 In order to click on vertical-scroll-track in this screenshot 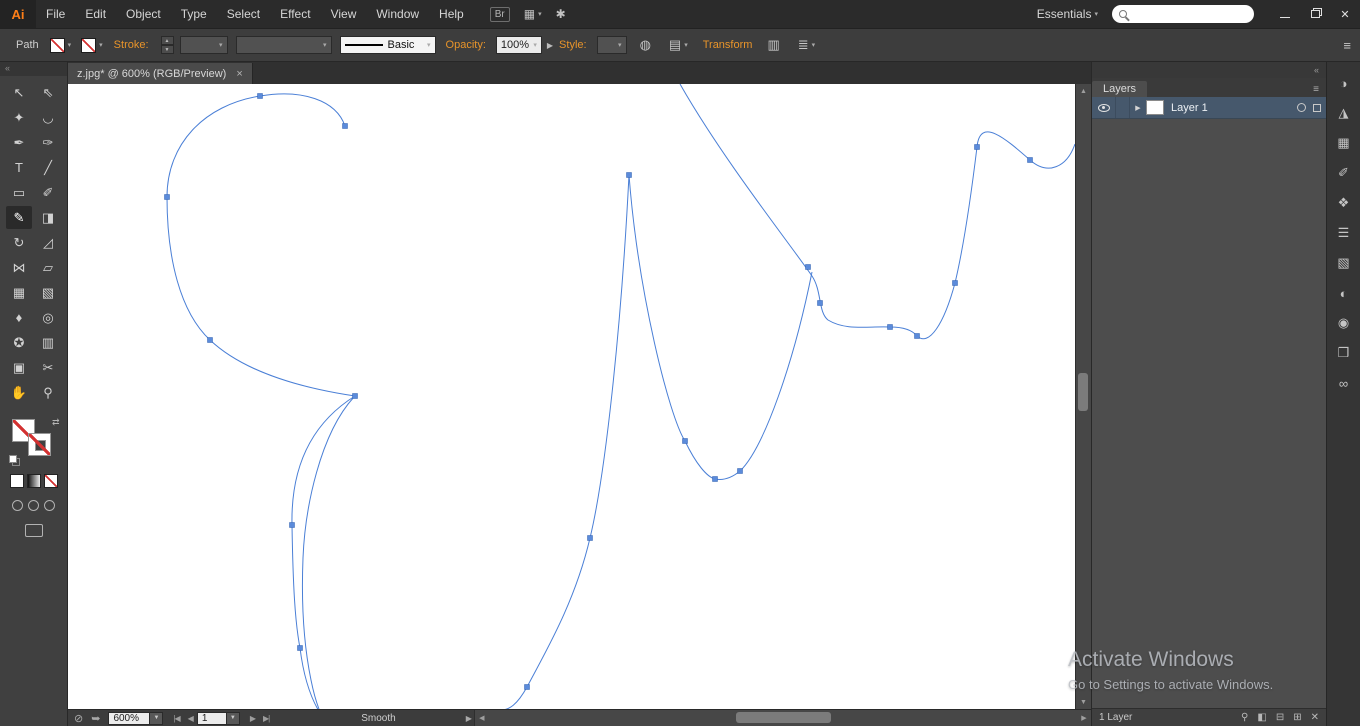, I will do `click(1083, 396)`.